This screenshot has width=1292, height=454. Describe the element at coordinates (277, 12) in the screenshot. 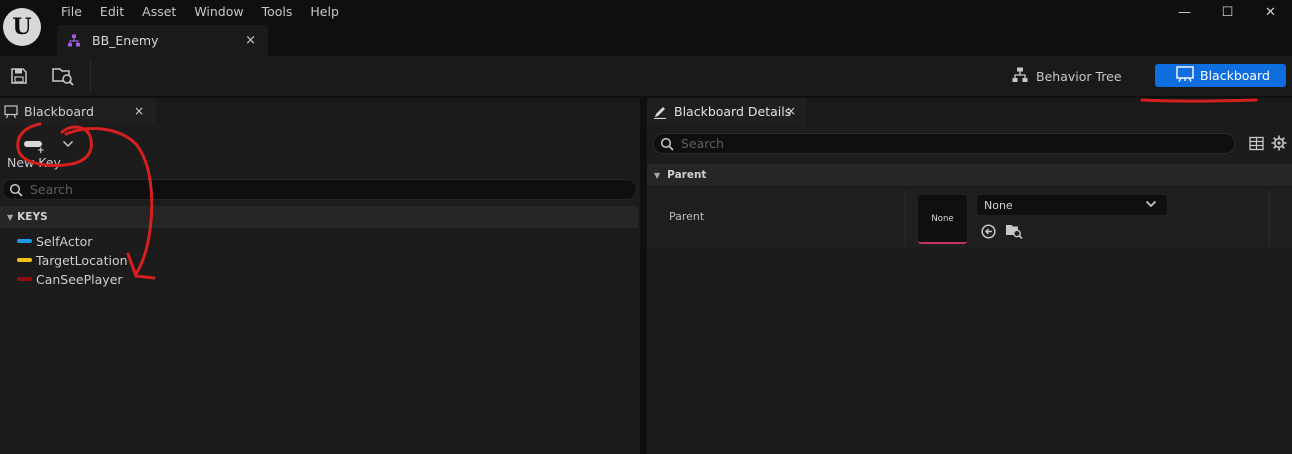

I see `menu-tools: Tools` at that location.